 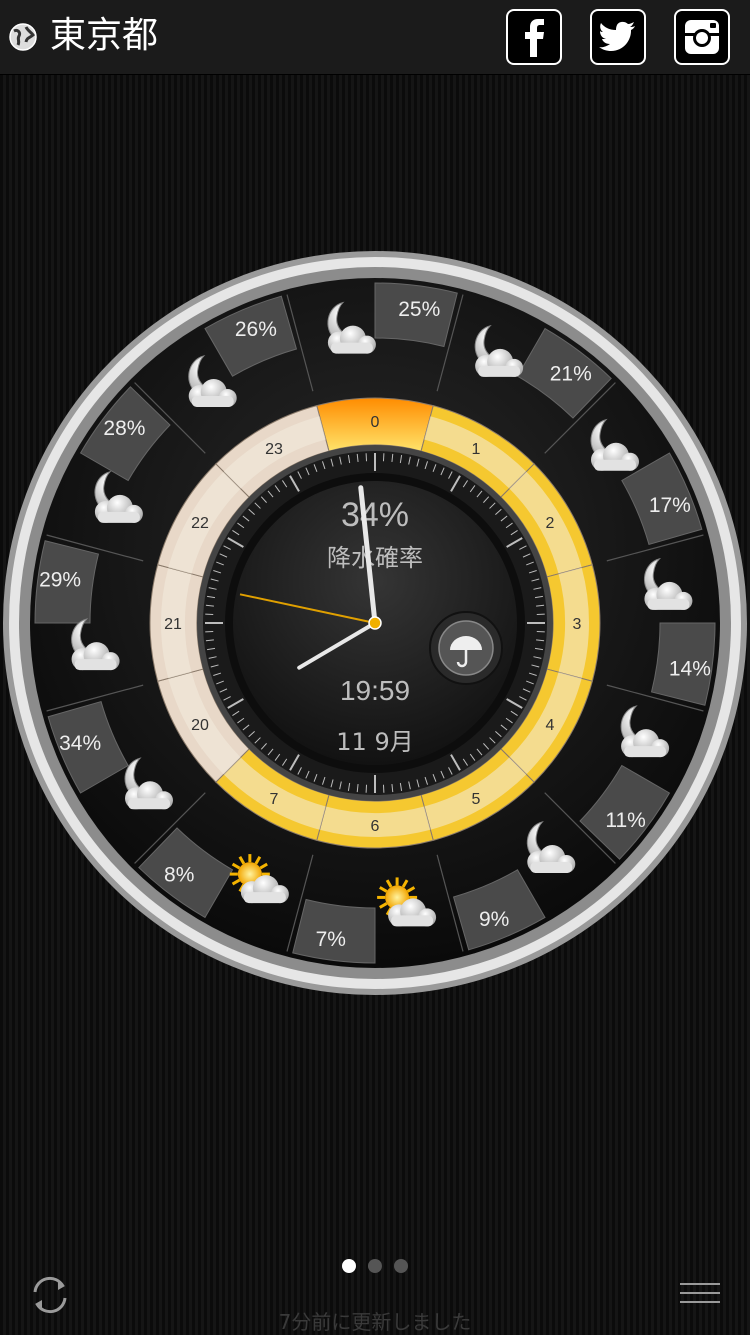 What do you see at coordinates (60, 580) in the screenshot?
I see `hour-precip-label: 29%` at bounding box center [60, 580].